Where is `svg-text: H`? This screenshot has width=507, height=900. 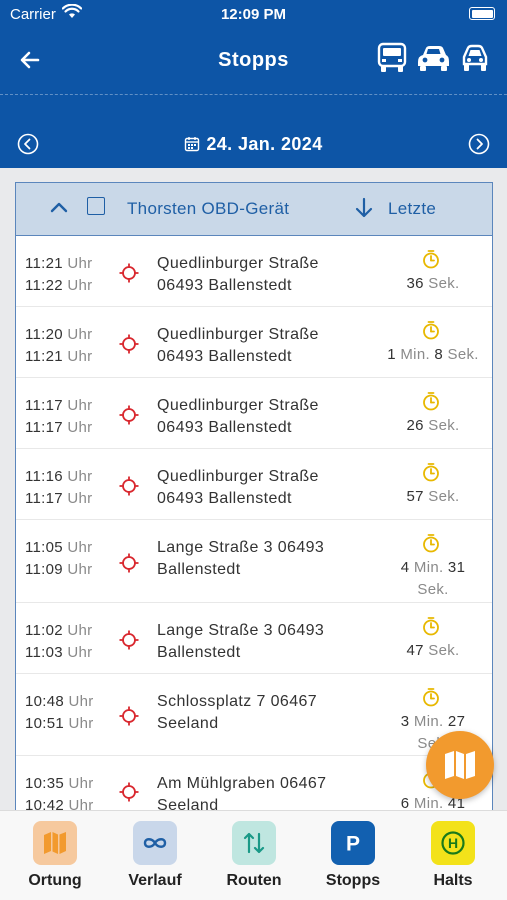 svg-text: H is located at coordinates (453, 843).